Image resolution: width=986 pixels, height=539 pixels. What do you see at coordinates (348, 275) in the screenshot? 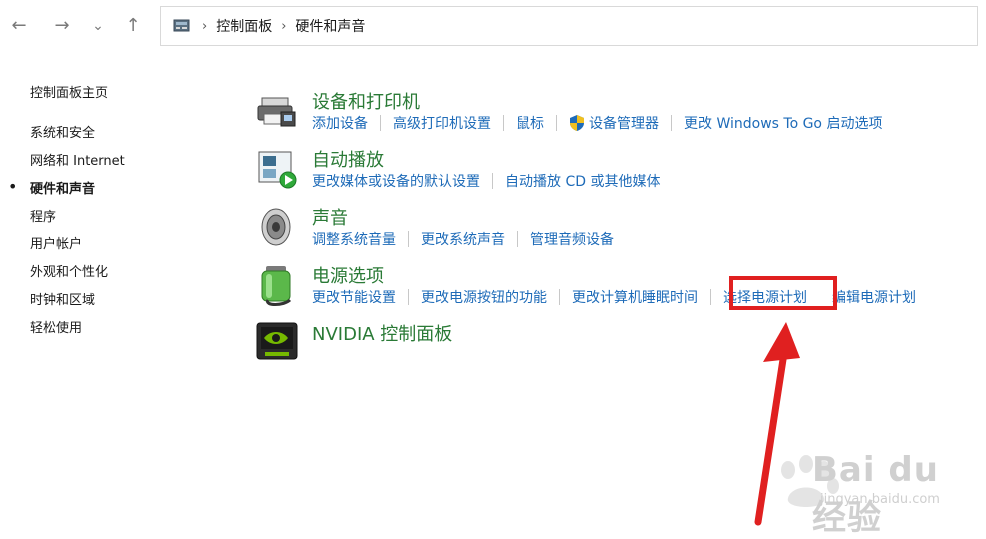
I see `power-options-title: 电源选项` at bounding box center [348, 275].